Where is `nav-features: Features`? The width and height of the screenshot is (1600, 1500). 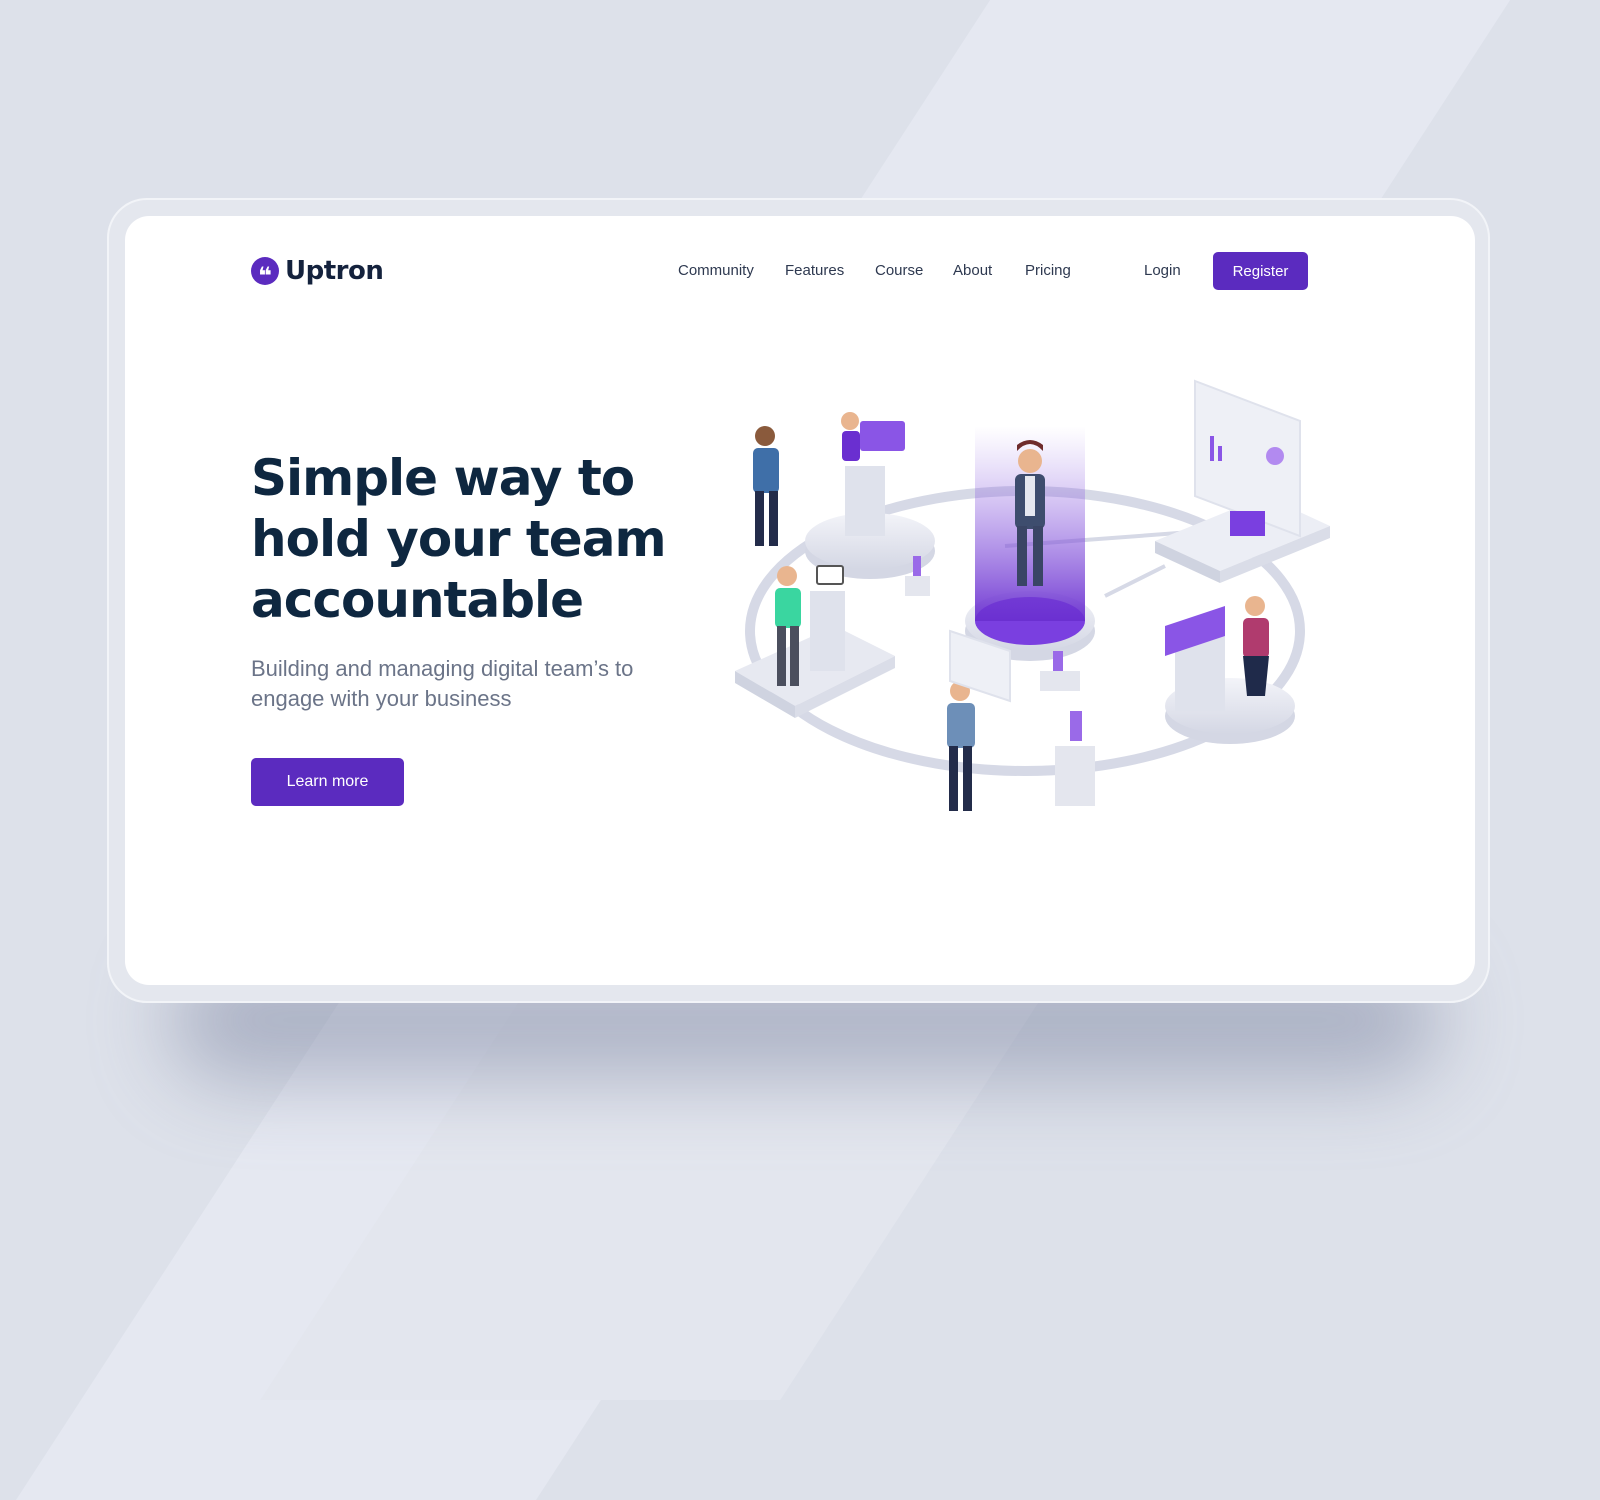
nav-features: Features is located at coordinates (814, 270).